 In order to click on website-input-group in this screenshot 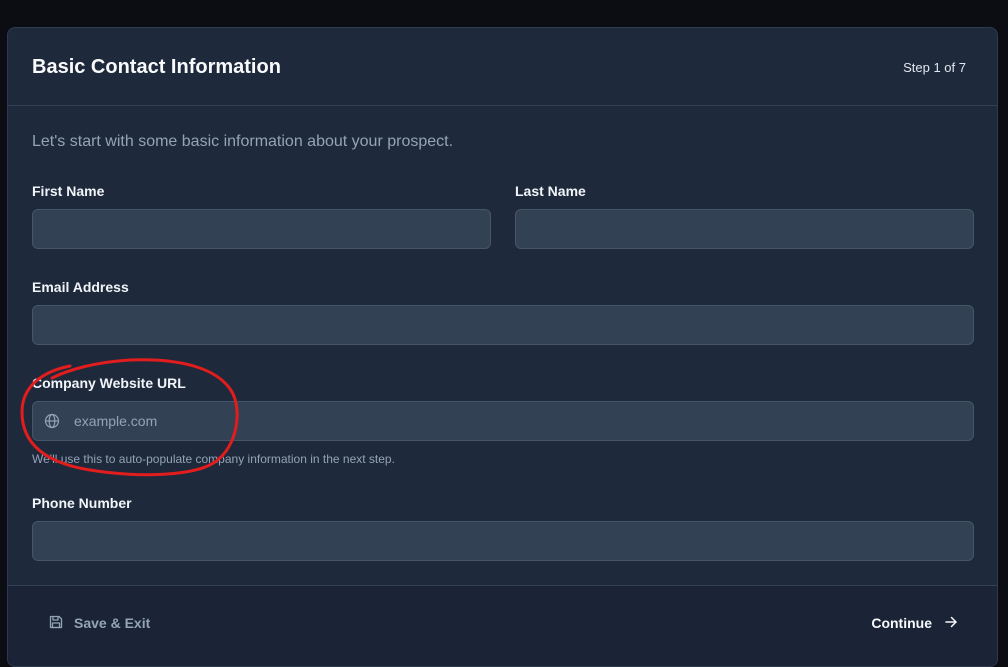, I will do `click(503, 421)`.